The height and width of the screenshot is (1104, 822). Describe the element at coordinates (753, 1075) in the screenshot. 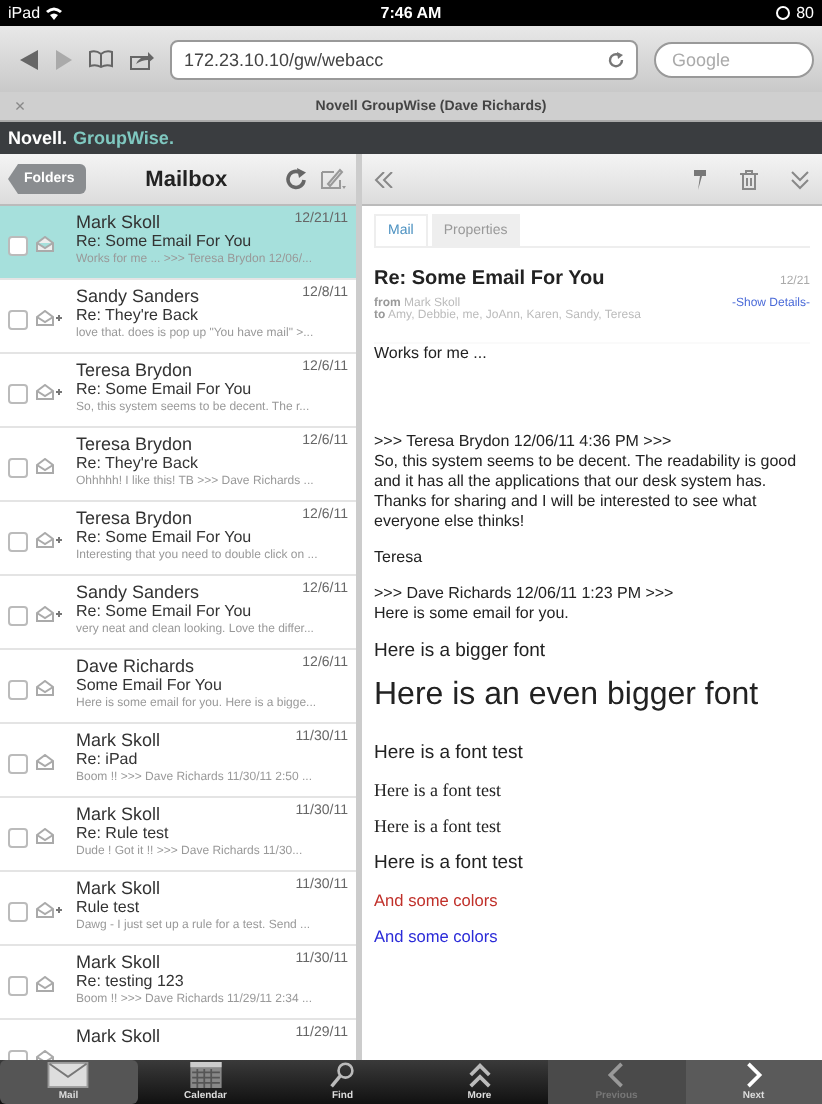

I see `chevron-right-icon` at that location.